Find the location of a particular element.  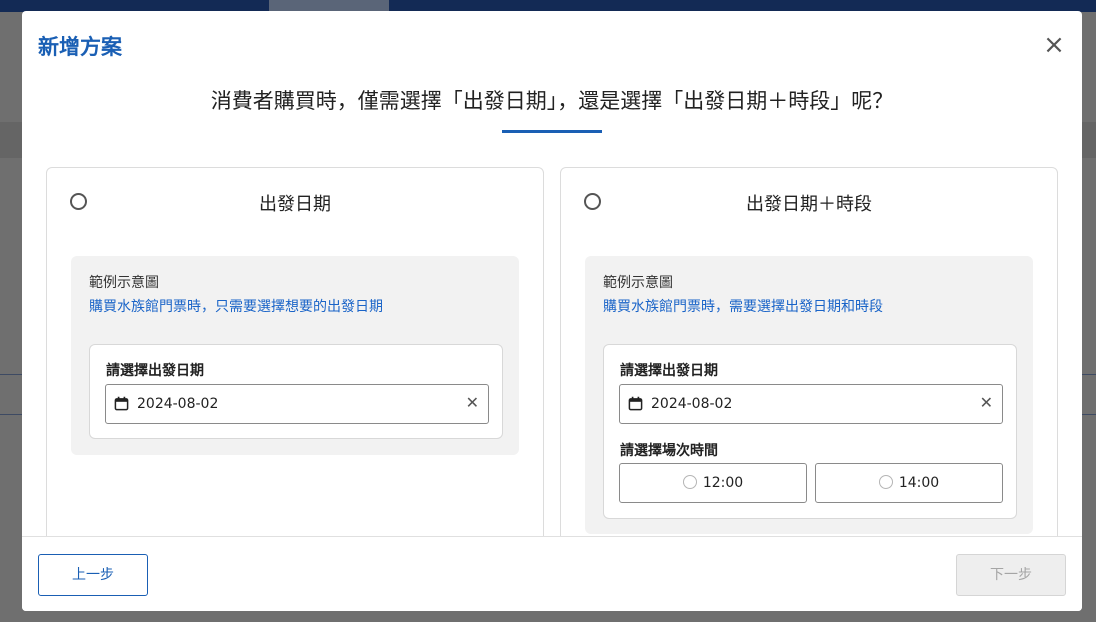

time-slot-button: 12:00 is located at coordinates (713, 483).